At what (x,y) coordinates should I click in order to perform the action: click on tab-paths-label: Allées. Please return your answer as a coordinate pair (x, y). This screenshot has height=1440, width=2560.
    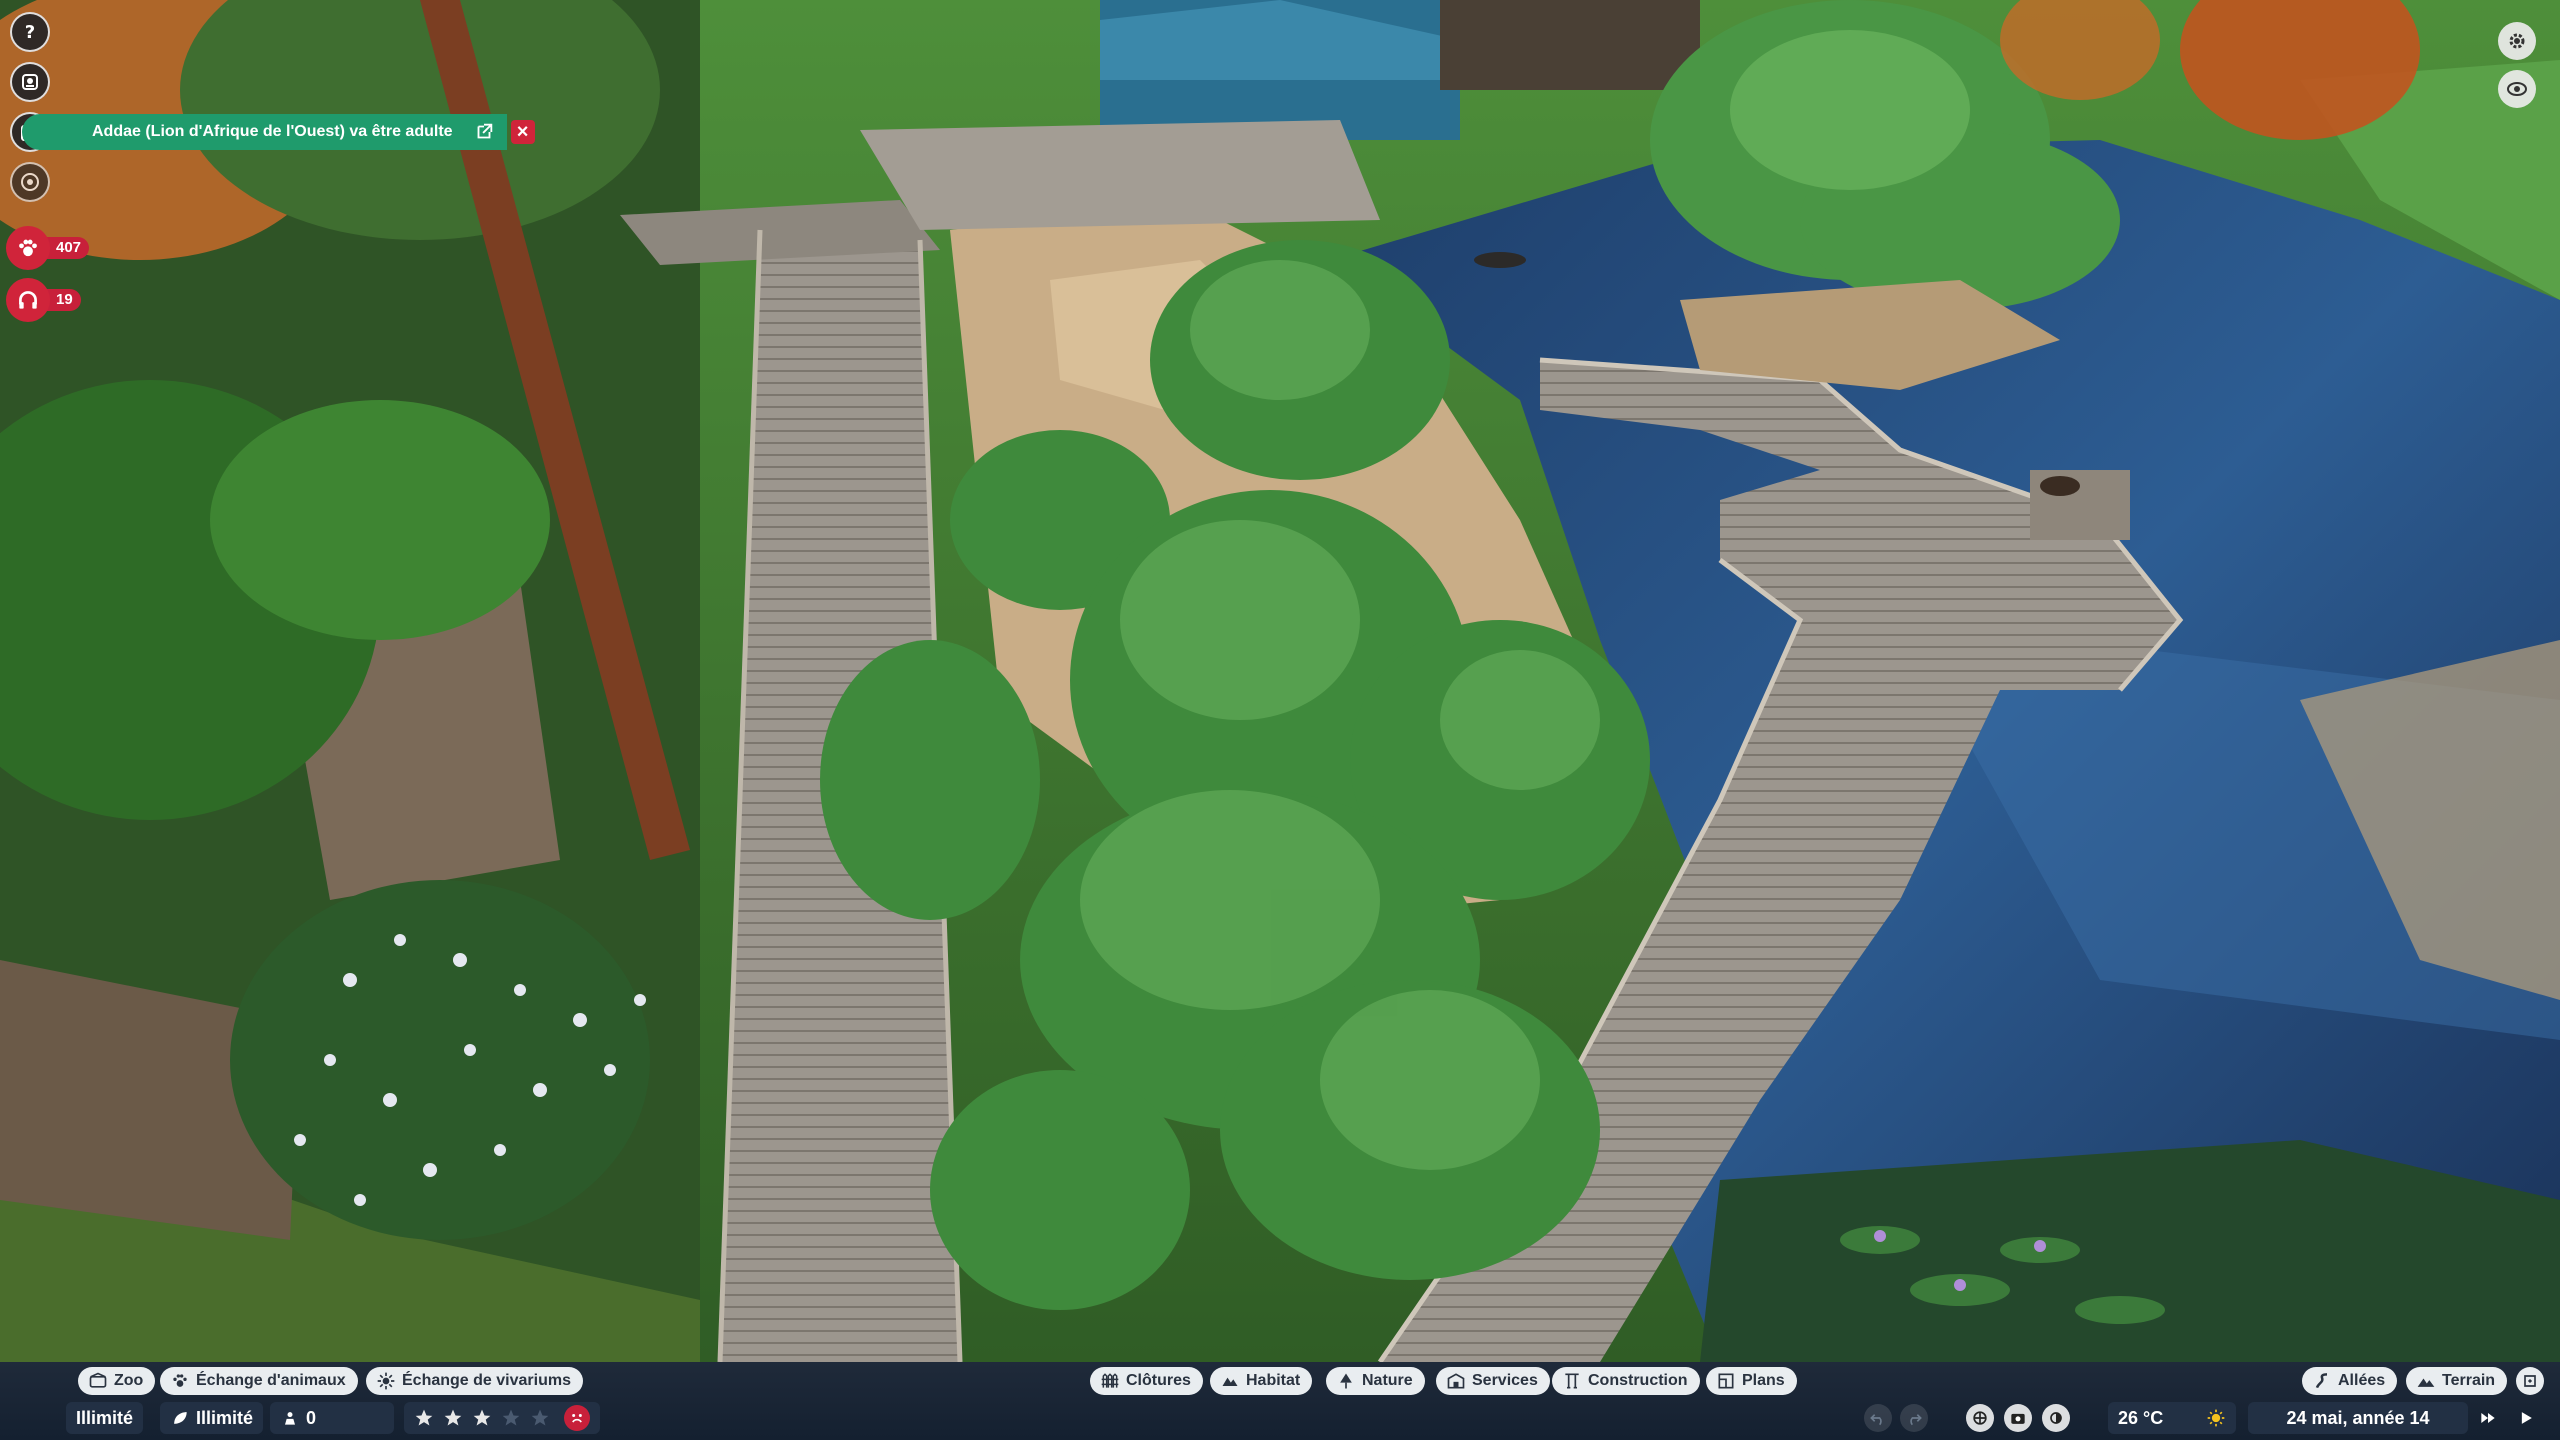
    Looking at the image, I should click on (2362, 1380).